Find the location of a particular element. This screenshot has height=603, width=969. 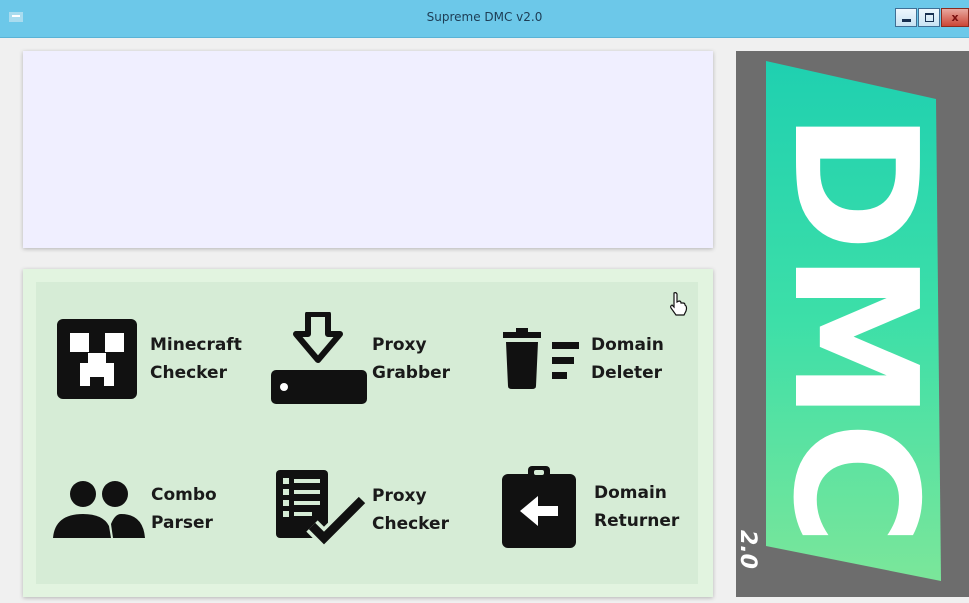

hand-cursor-icon is located at coordinates (679, 304).